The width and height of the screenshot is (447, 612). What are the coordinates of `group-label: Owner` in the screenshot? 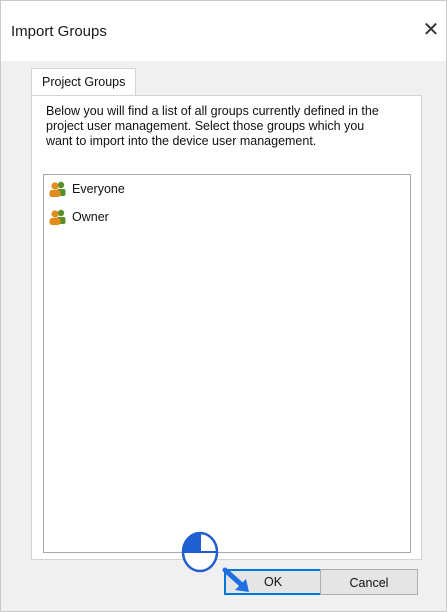 It's located at (90, 217).